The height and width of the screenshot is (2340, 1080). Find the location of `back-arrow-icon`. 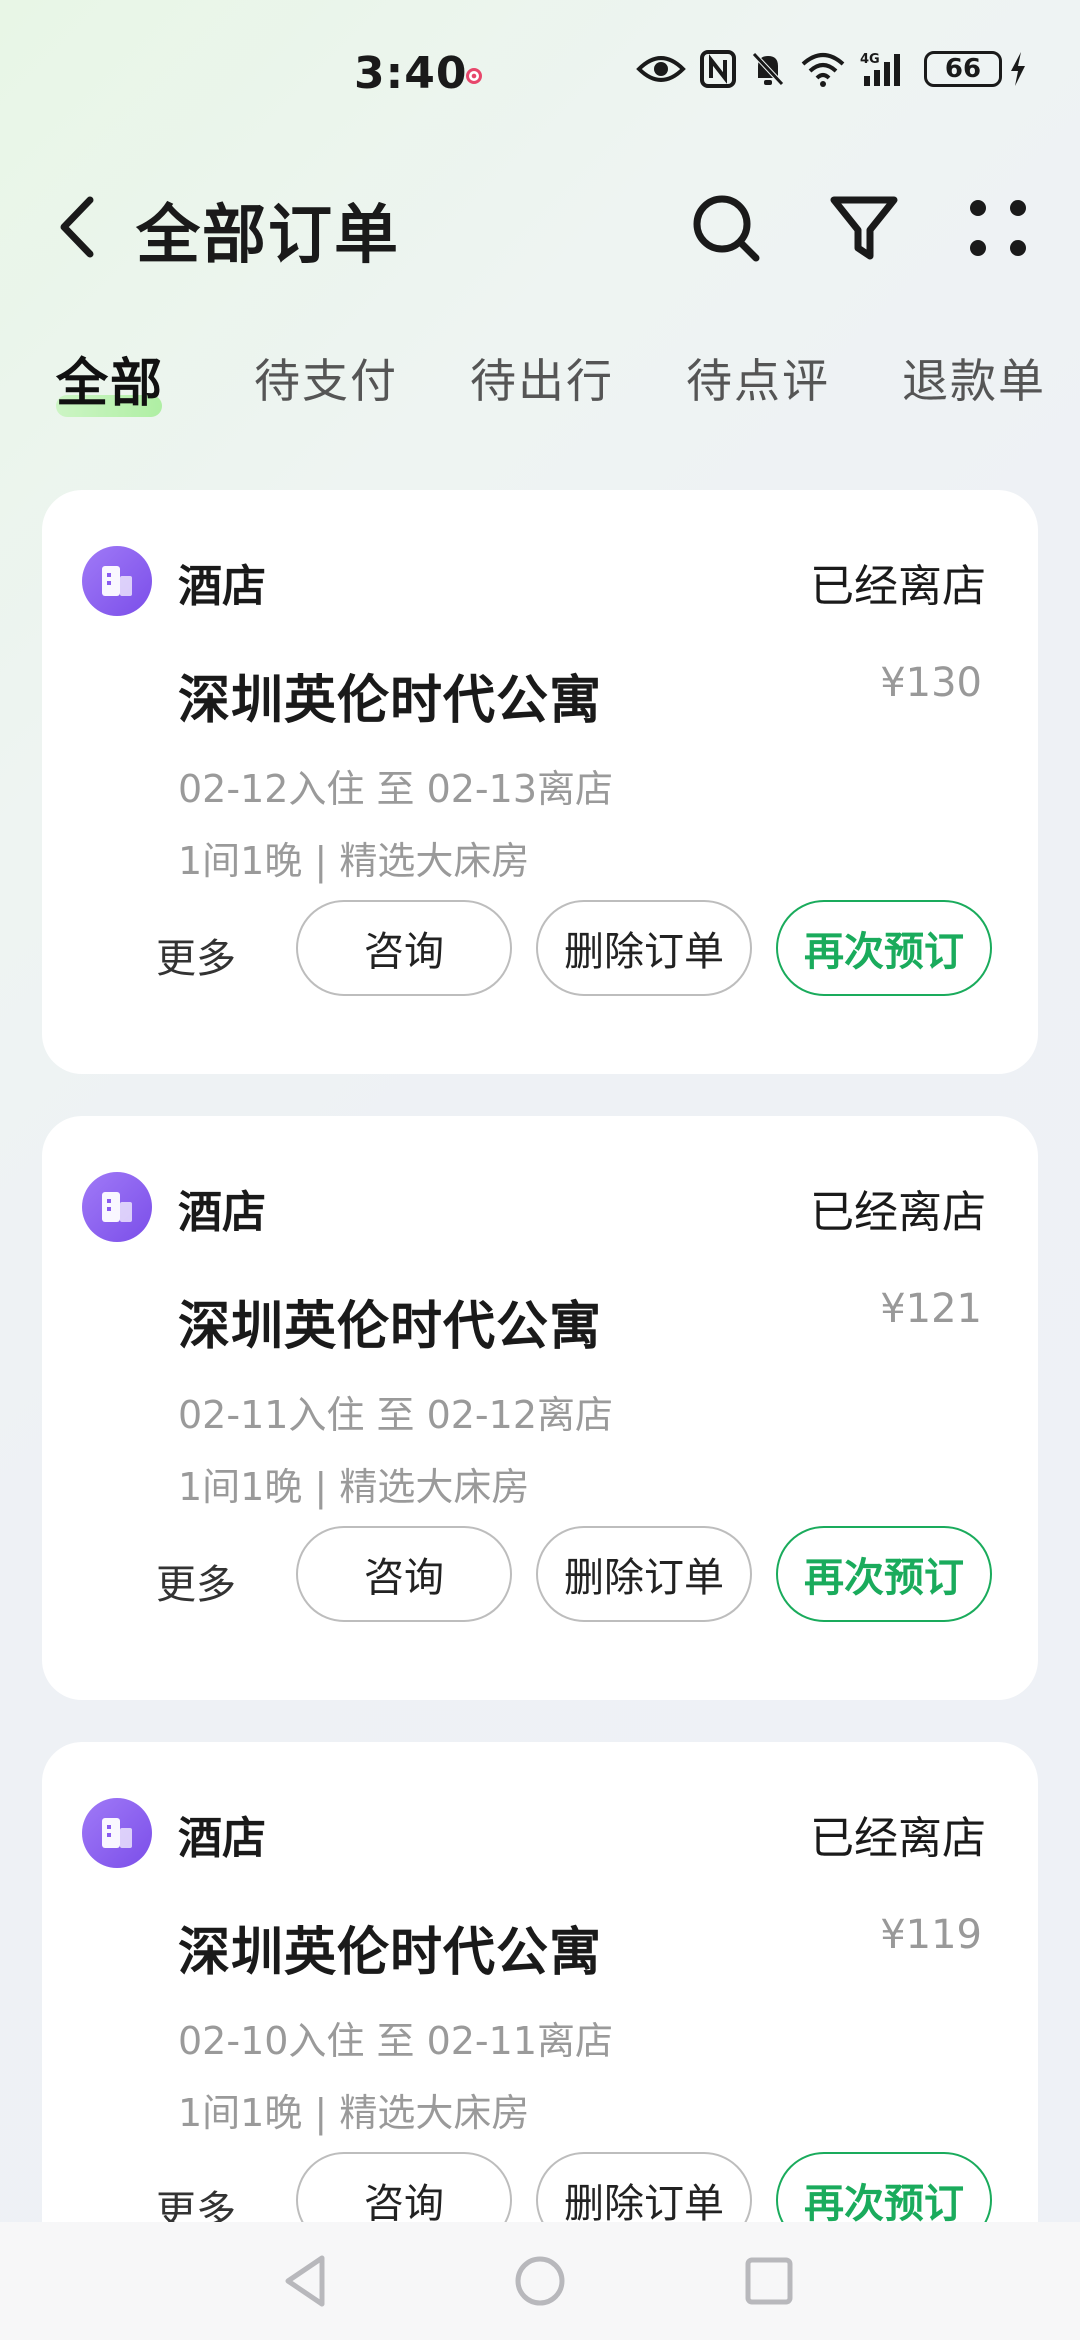

back-arrow-icon is located at coordinates (78, 227).